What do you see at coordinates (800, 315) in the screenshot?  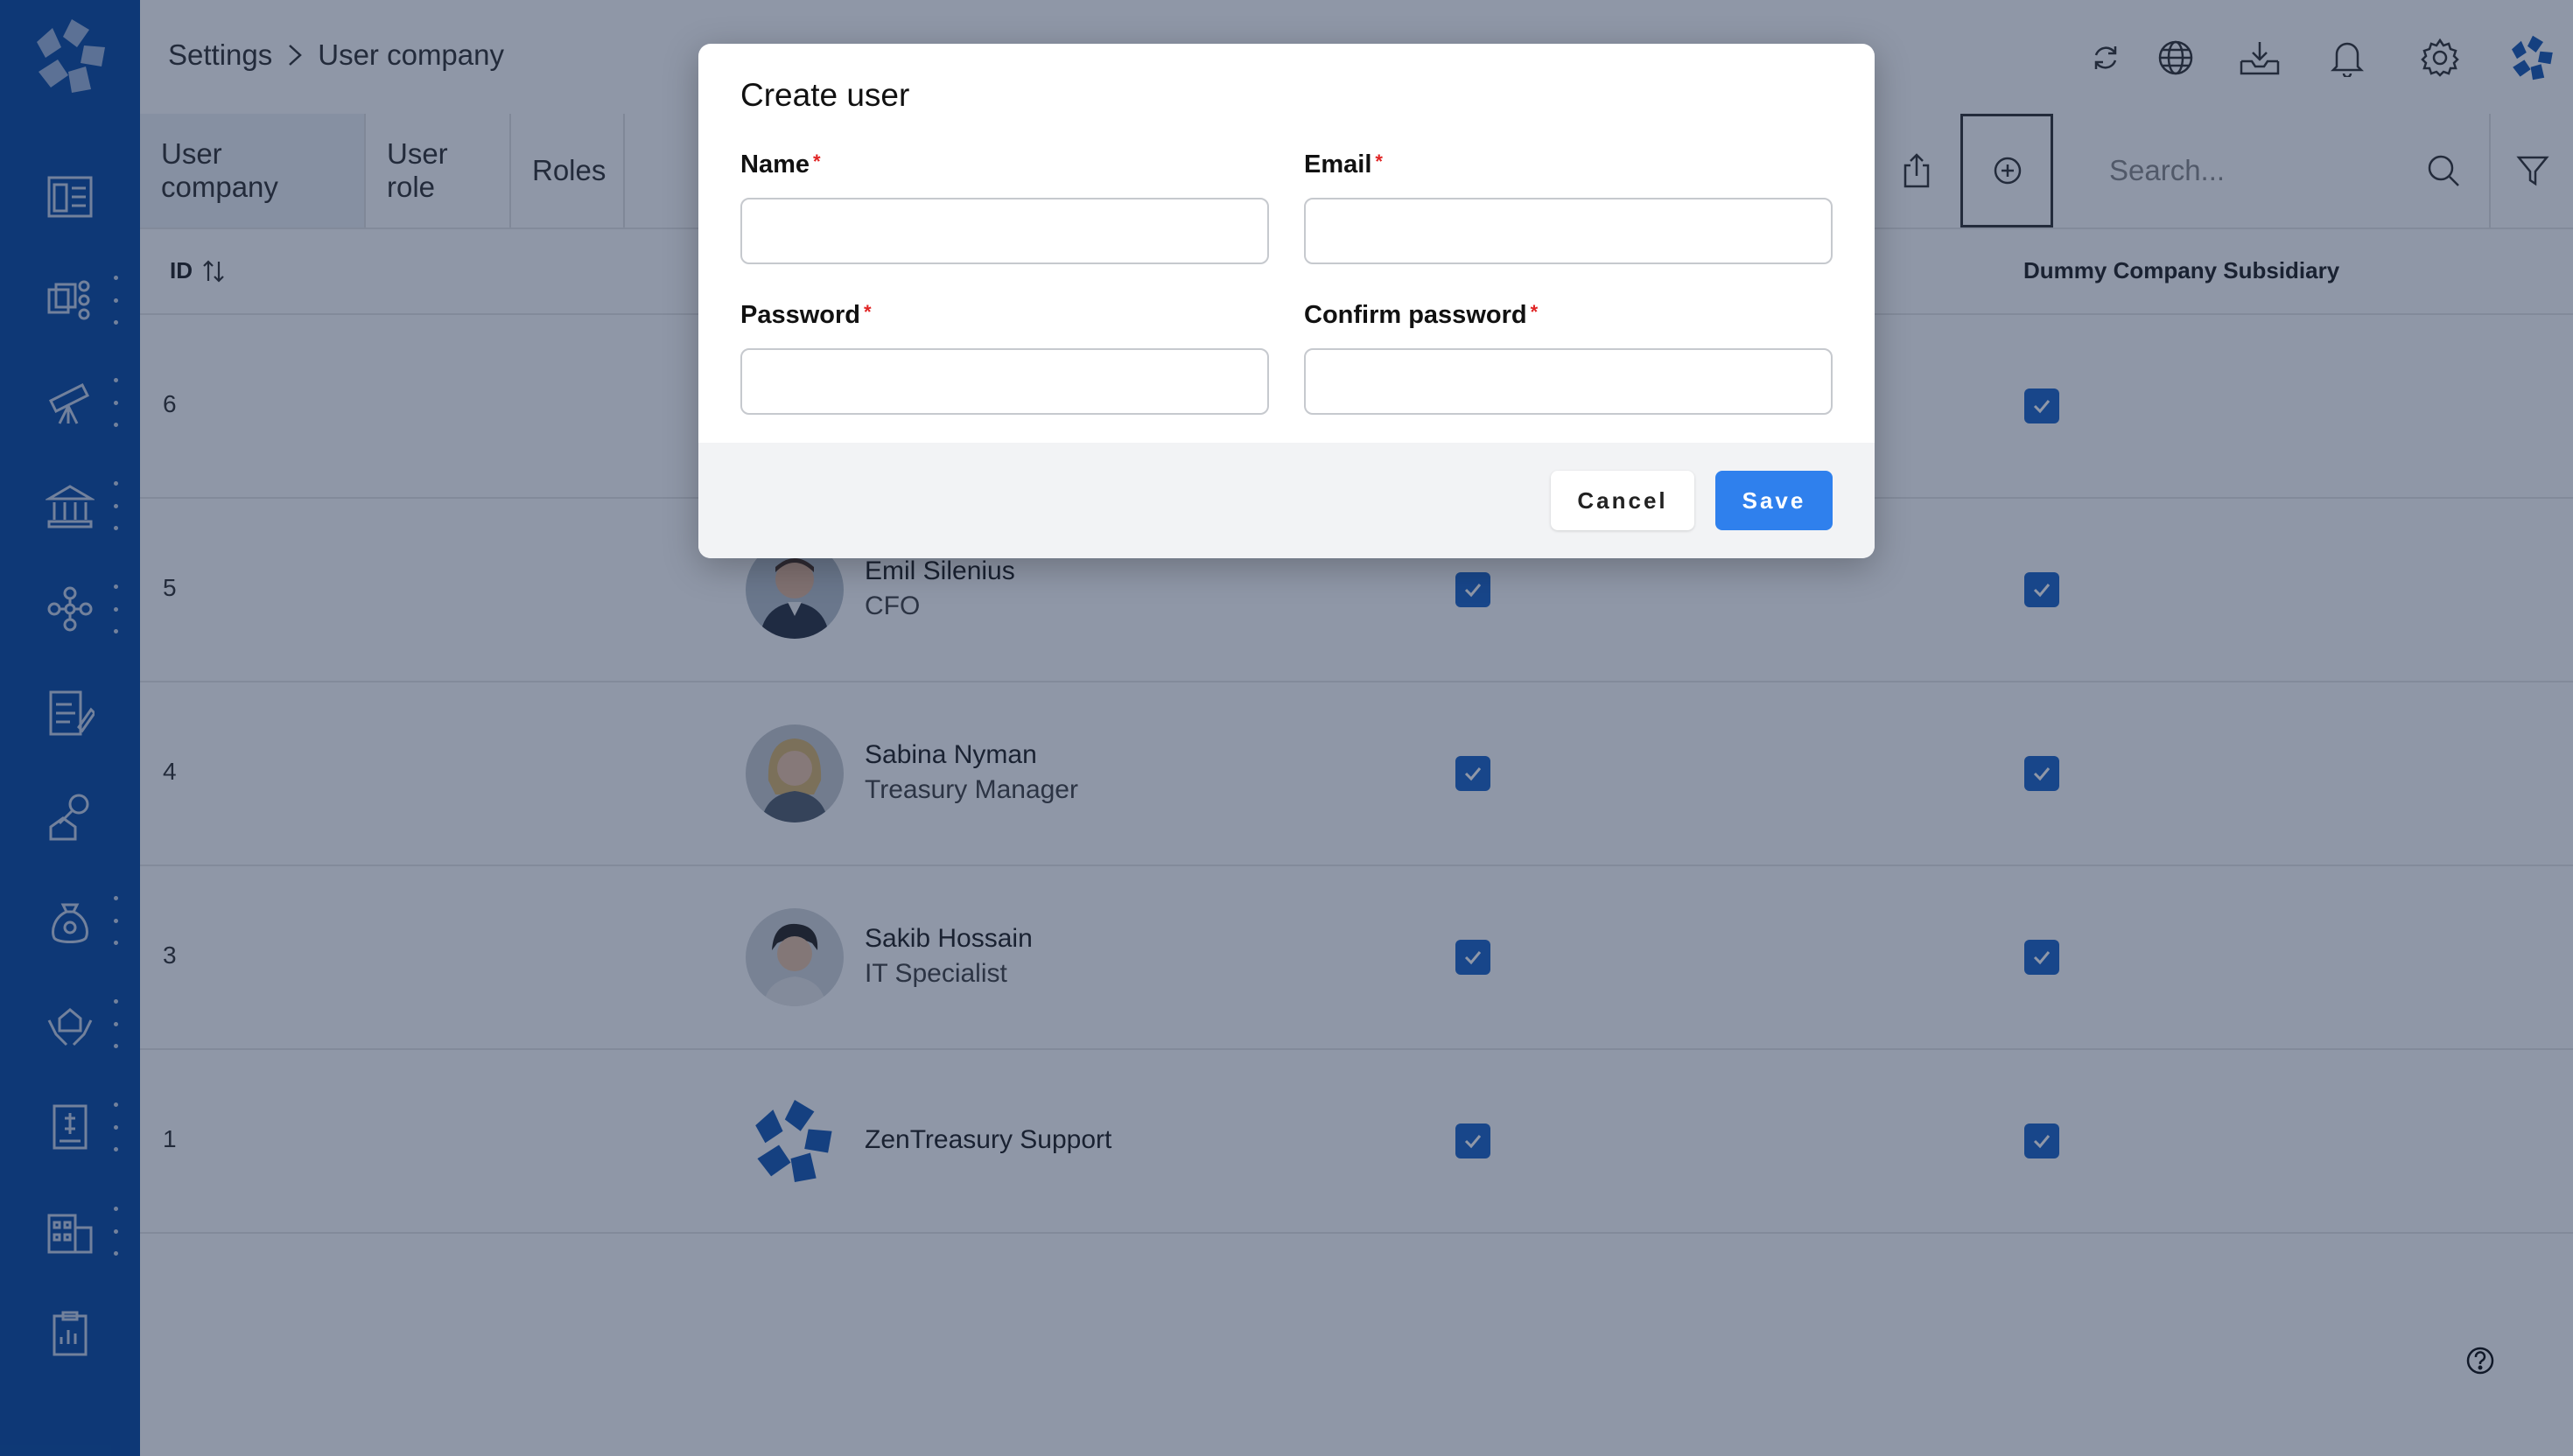 I see `password-label-text: Password` at bounding box center [800, 315].